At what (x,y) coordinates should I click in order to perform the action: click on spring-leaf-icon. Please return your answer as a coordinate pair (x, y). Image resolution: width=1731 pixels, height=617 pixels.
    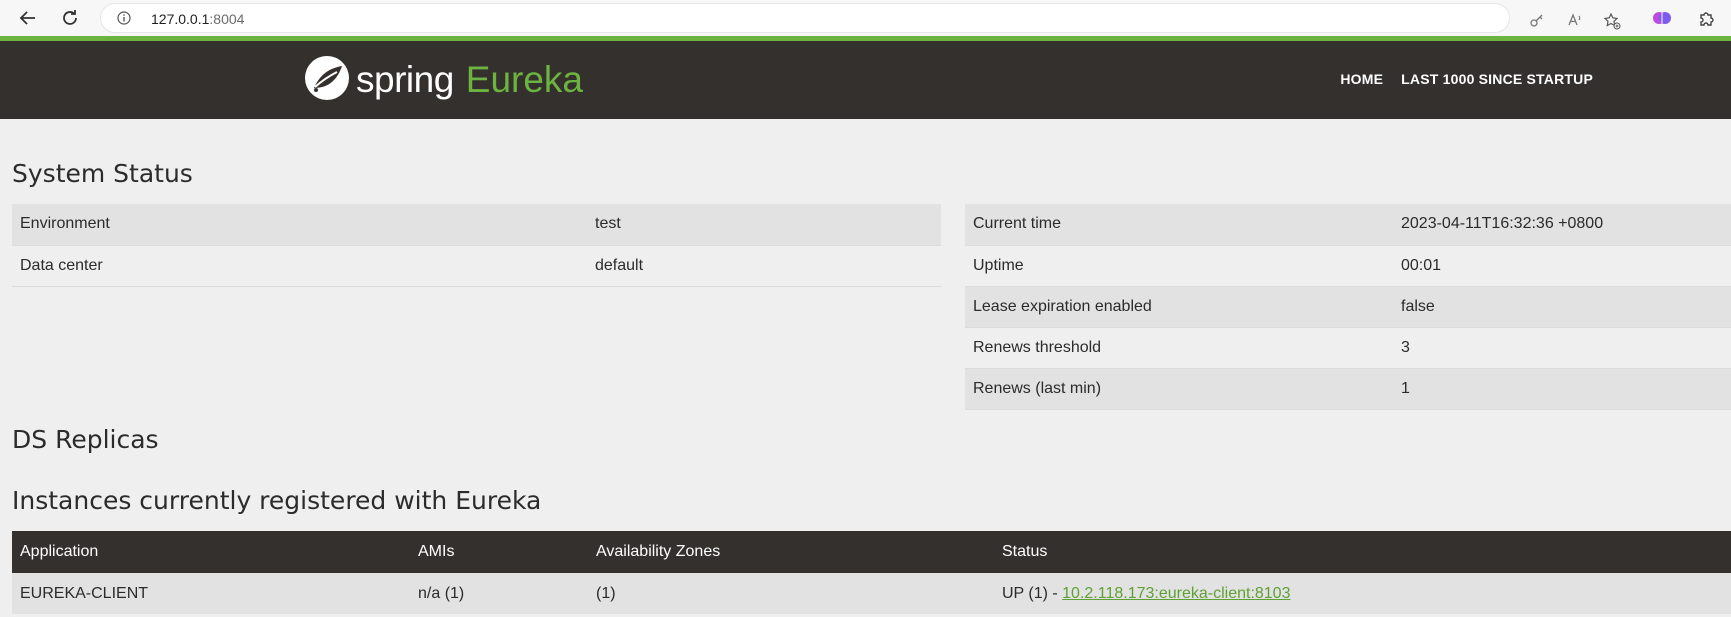
    Looking at the image, I should click on (327, 80).